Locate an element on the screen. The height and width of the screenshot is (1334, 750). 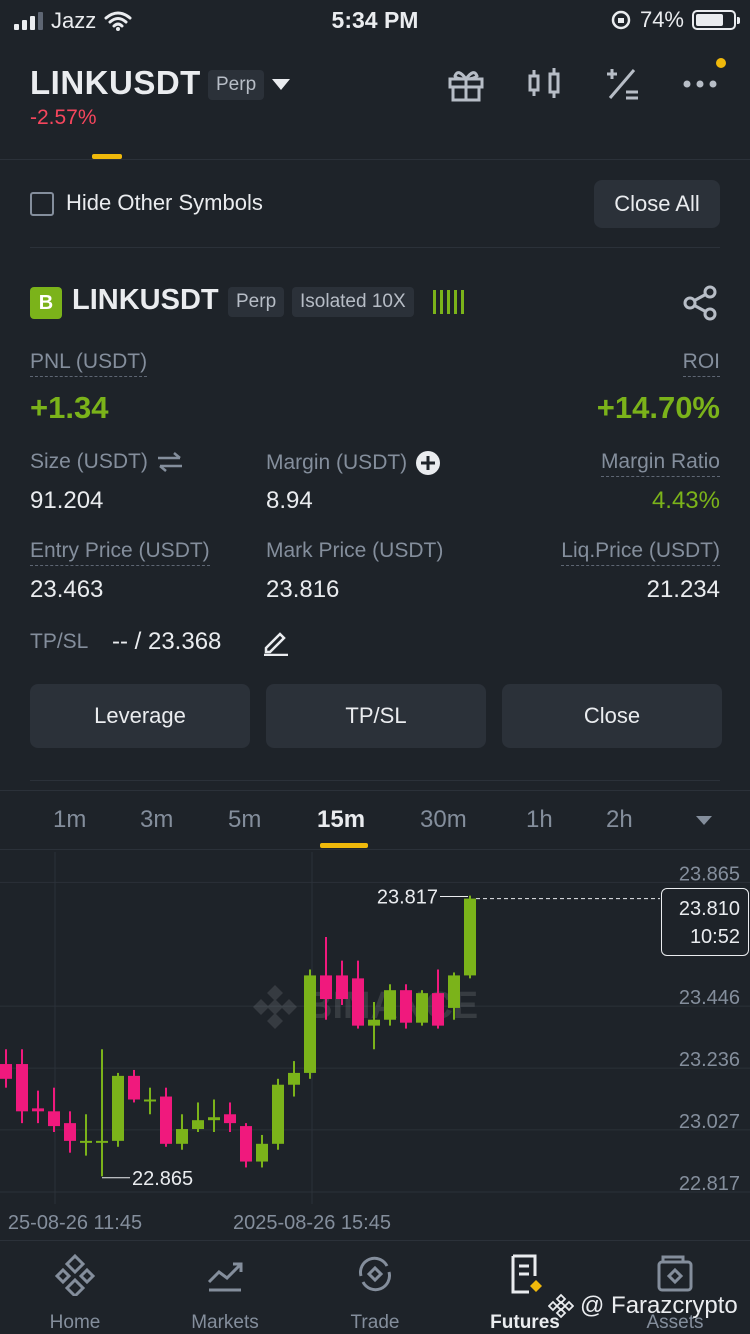
more-icon is located at coordinates (703, 81).